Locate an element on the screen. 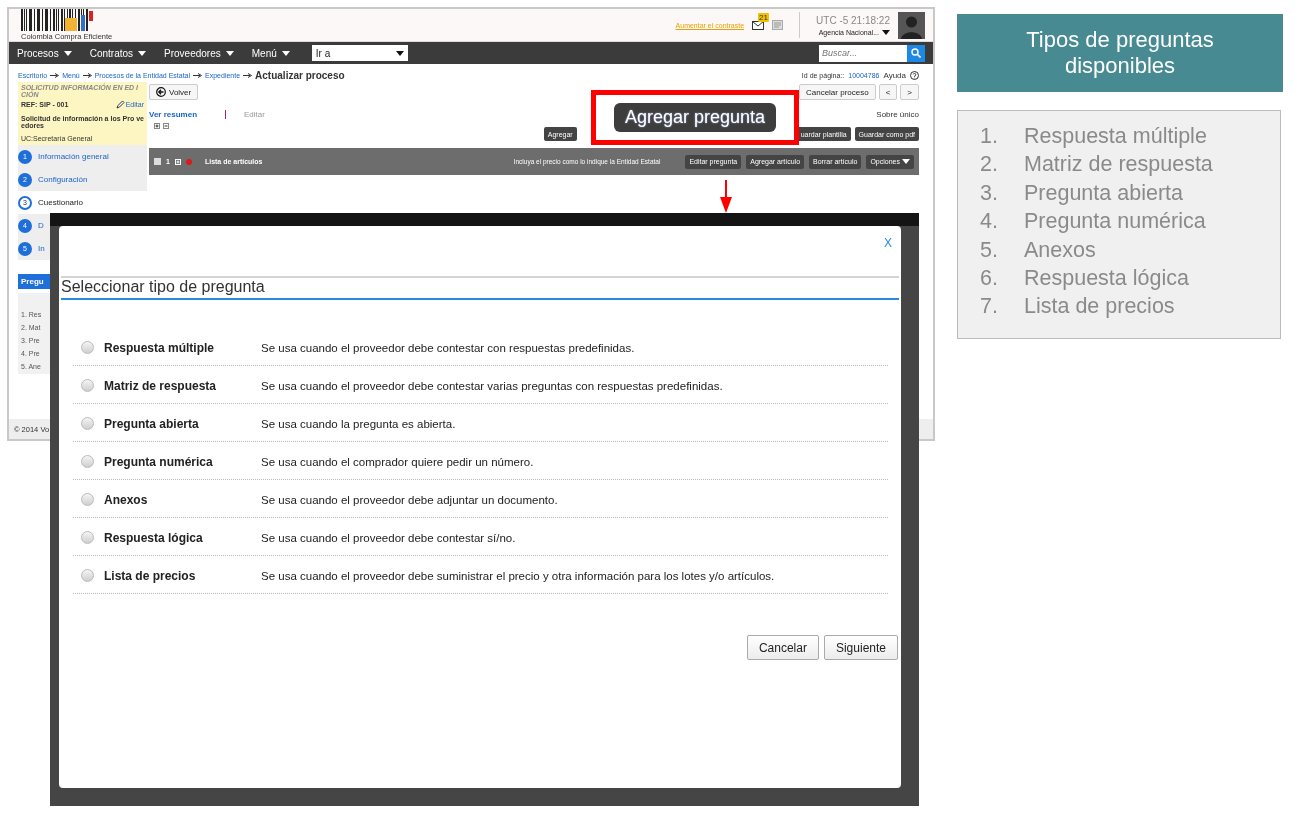 This screenshot has height=814, width=1295. search-button is located at coordinates (916, 53).